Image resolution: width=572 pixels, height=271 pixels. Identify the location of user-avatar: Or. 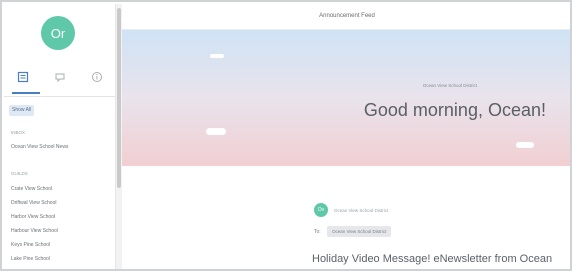
(58, 33).